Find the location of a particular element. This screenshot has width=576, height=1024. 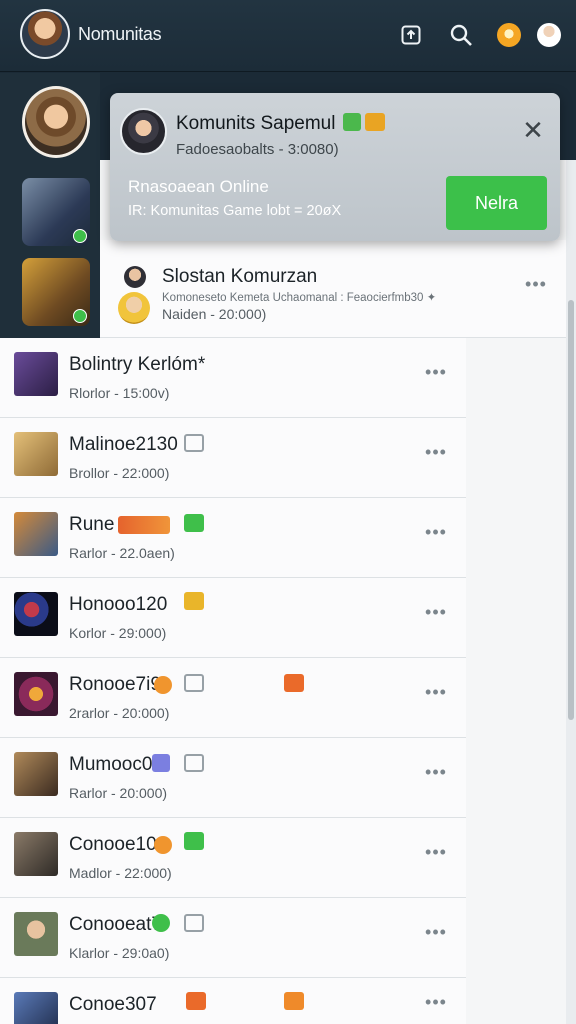

join-button: Nelra is located at coordinates (496, 203).